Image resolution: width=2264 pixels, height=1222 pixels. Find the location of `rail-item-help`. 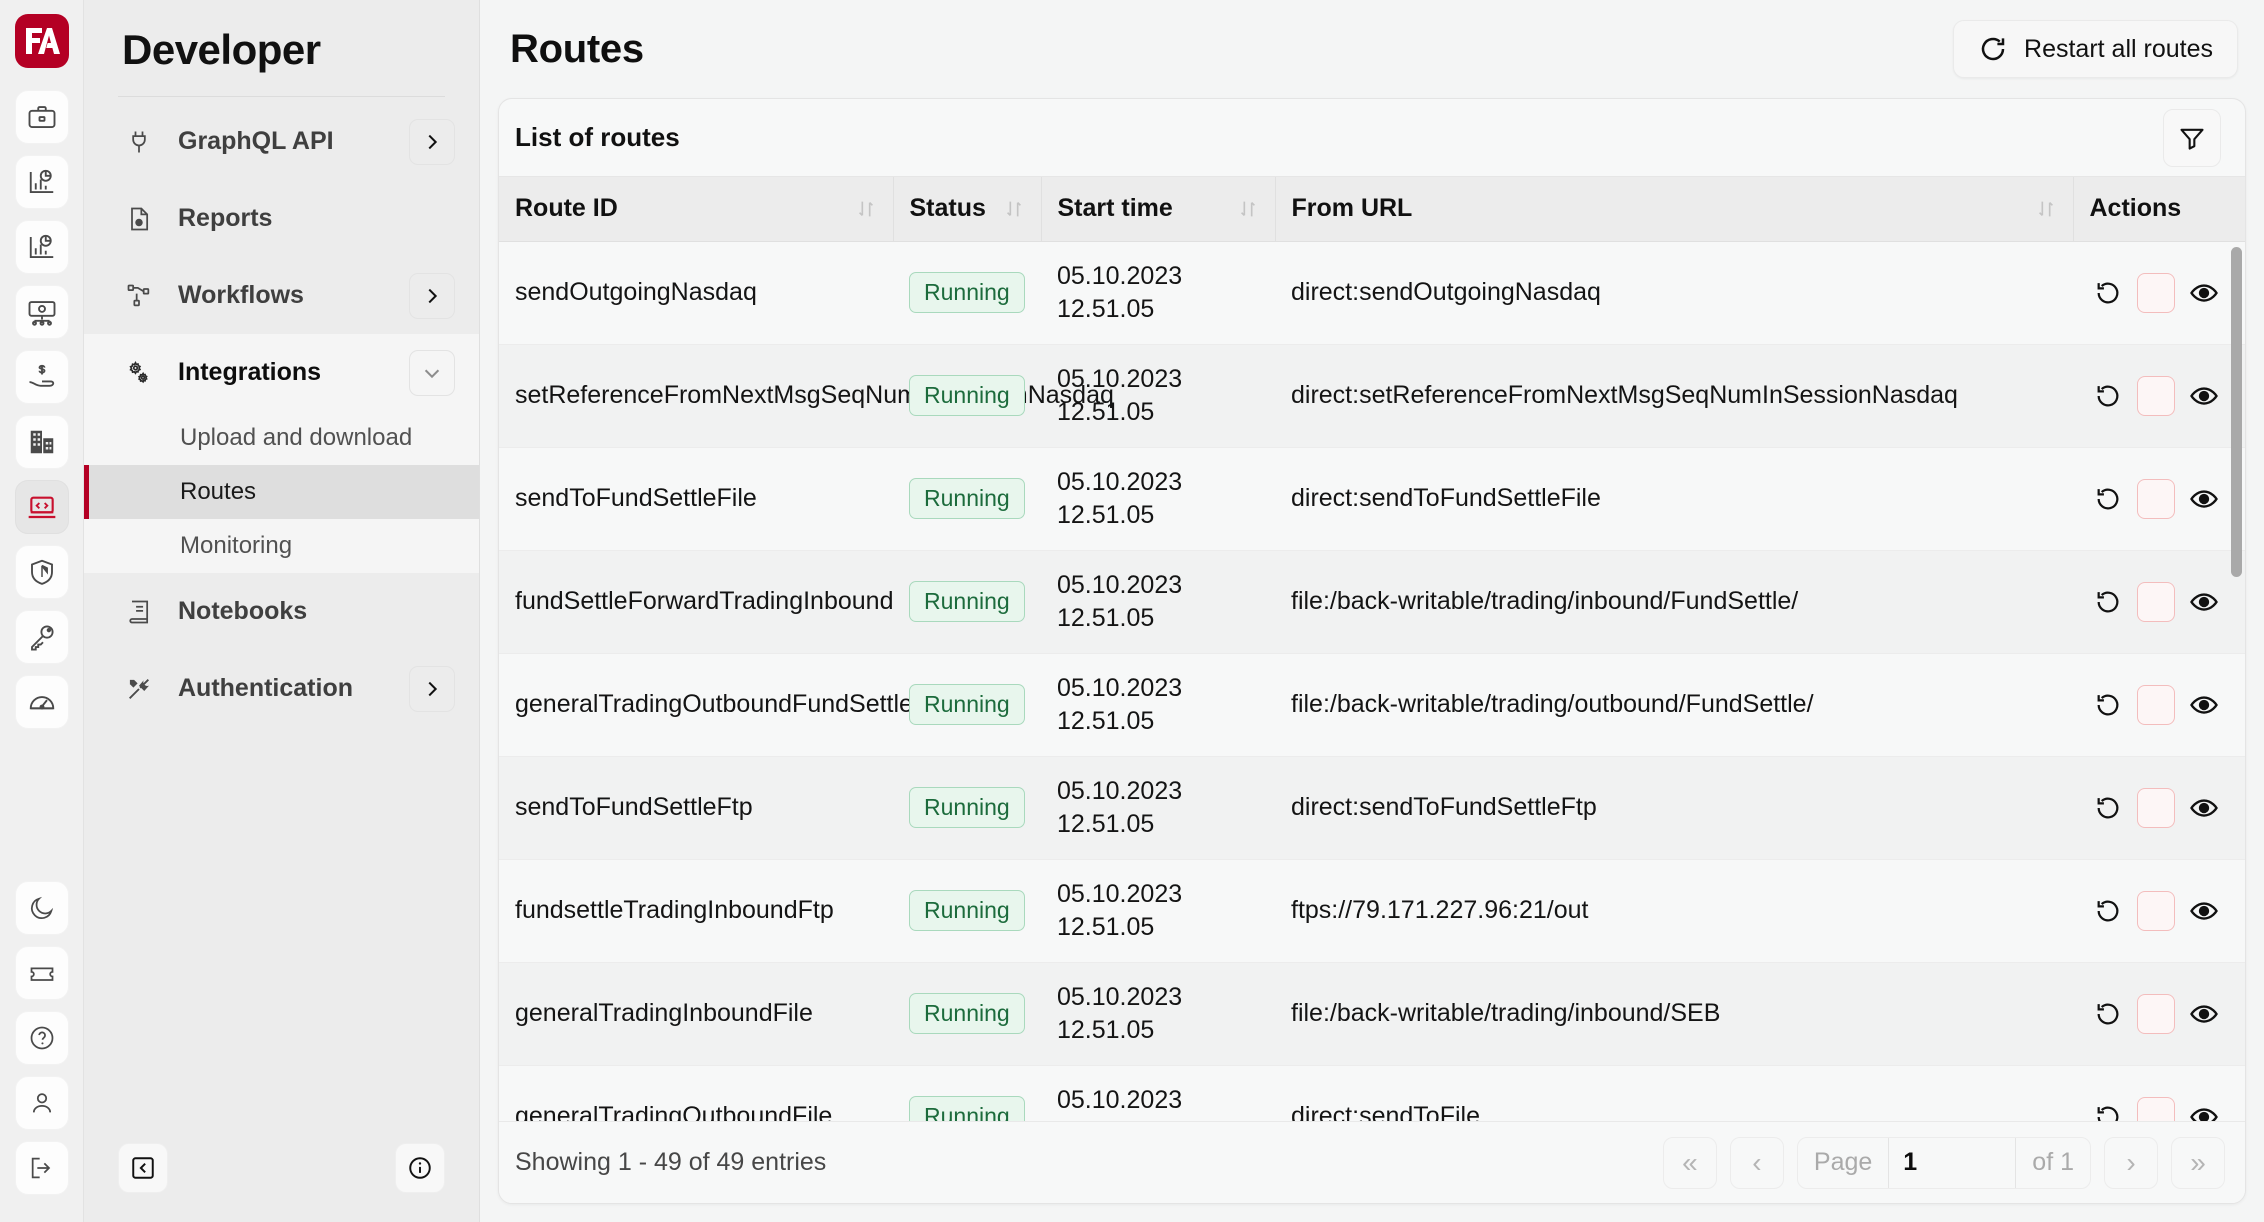

rail-item-help is located at coordinates (41, 1038).